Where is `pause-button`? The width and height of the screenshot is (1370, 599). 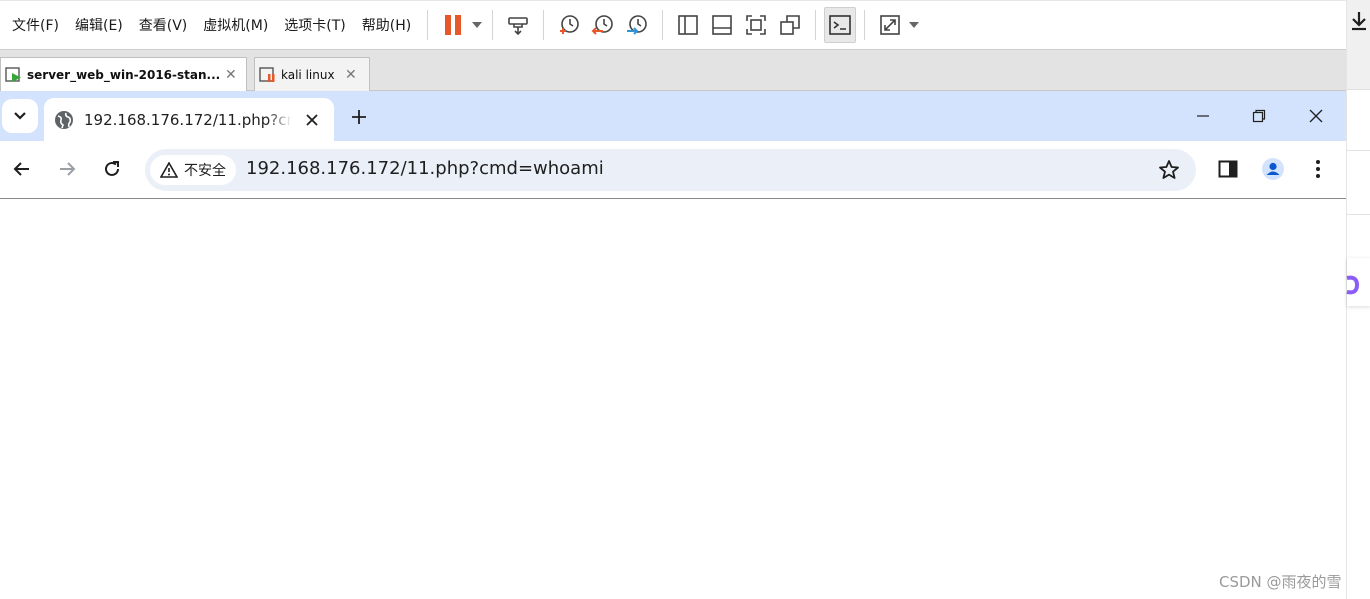
pause-button is located at coordinates (453, 25).